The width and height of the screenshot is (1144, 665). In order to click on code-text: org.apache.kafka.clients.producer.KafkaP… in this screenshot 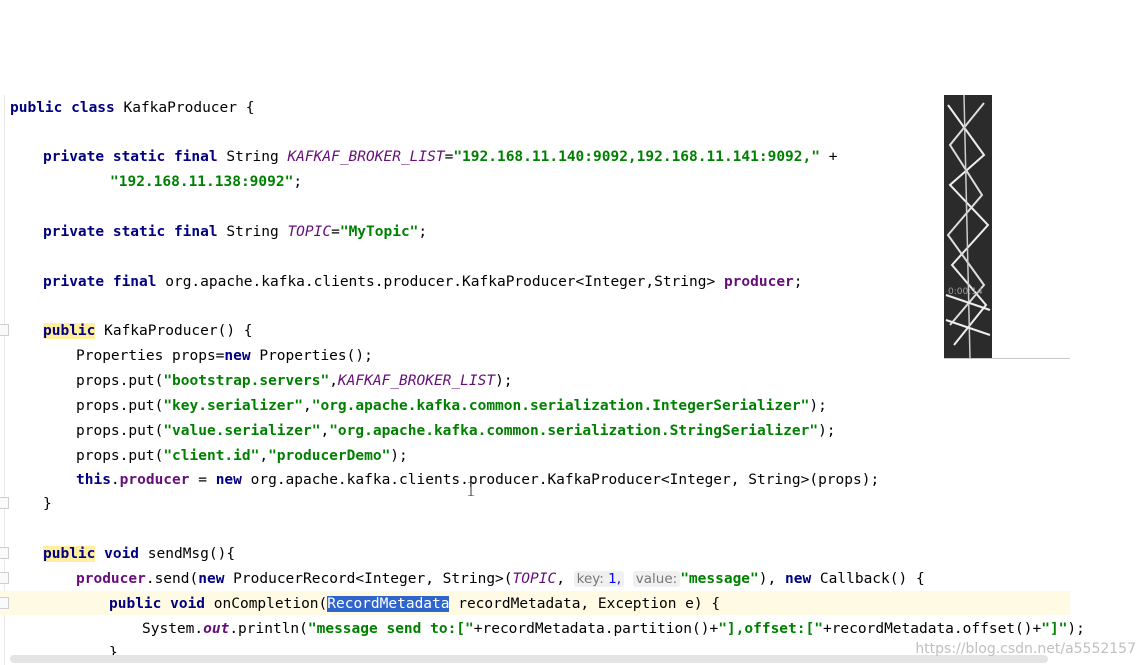, I will do `click(560, 480)`.